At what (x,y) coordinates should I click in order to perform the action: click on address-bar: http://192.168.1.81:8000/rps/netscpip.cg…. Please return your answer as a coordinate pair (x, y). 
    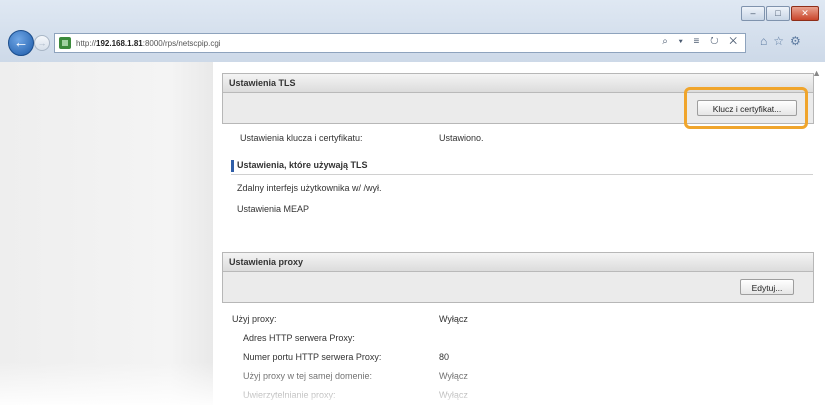
    Looking at the image, I should click on (400, 43).